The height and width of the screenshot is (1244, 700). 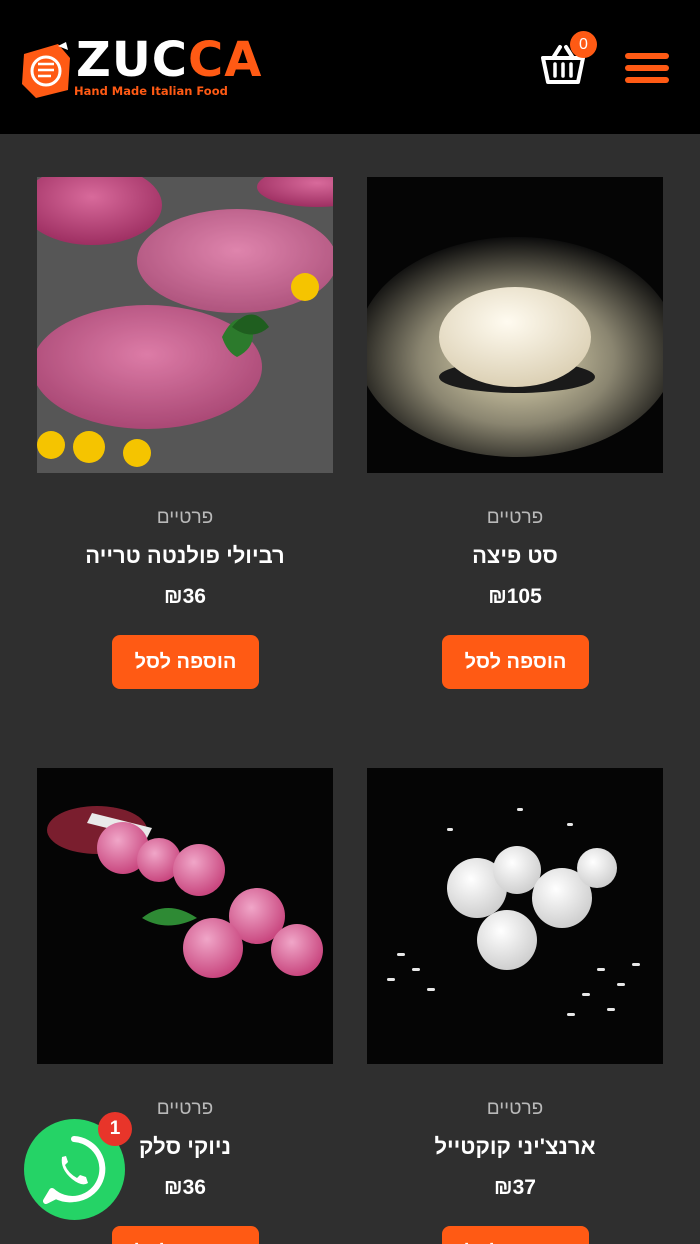 I want to click on ravioli-photo, so click(x=185, y=325).